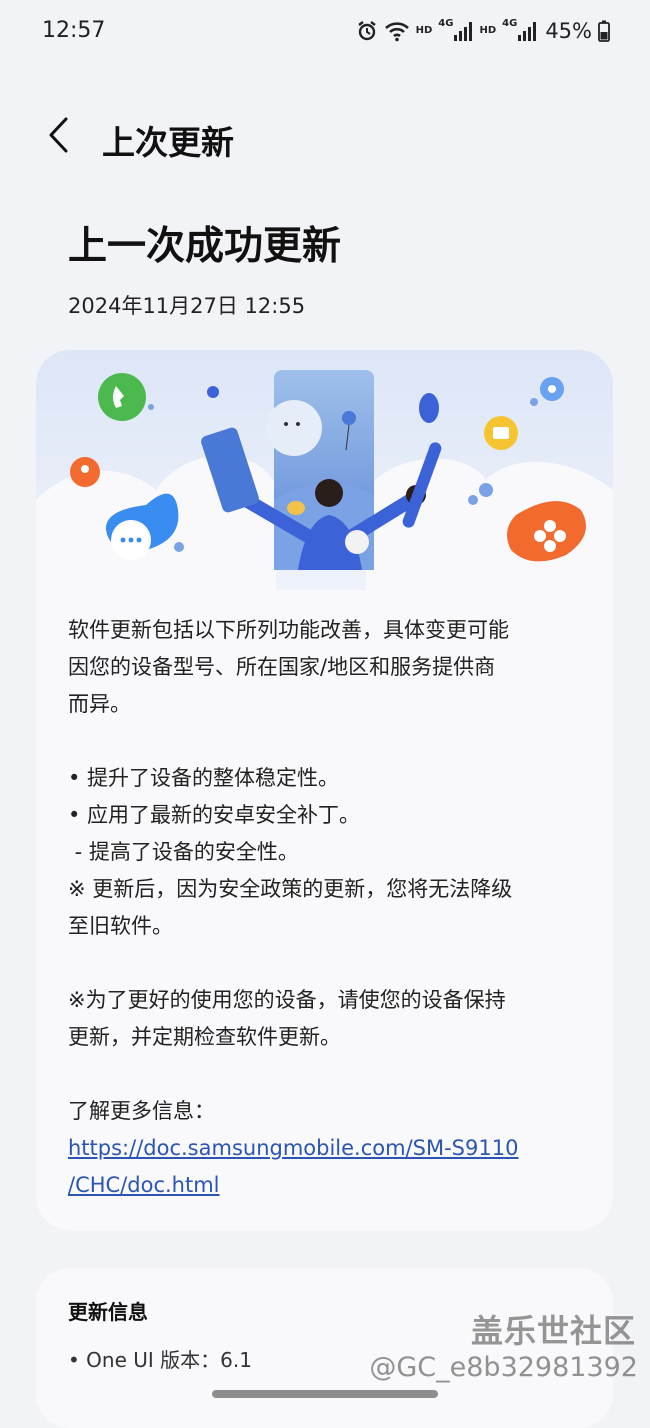 The width and height of the screenshot is (650, 1428). I want to click on downgrade-note-line: ※ 更新后，因为安全政策的更新，您将无法降级, so click(290, 889).